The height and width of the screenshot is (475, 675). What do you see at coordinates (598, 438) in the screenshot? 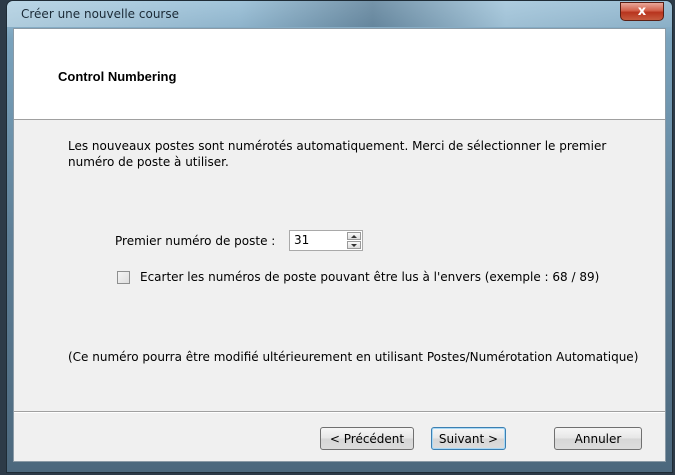
I see `cancel-button: Annuler` at bounding box center [598, 438].